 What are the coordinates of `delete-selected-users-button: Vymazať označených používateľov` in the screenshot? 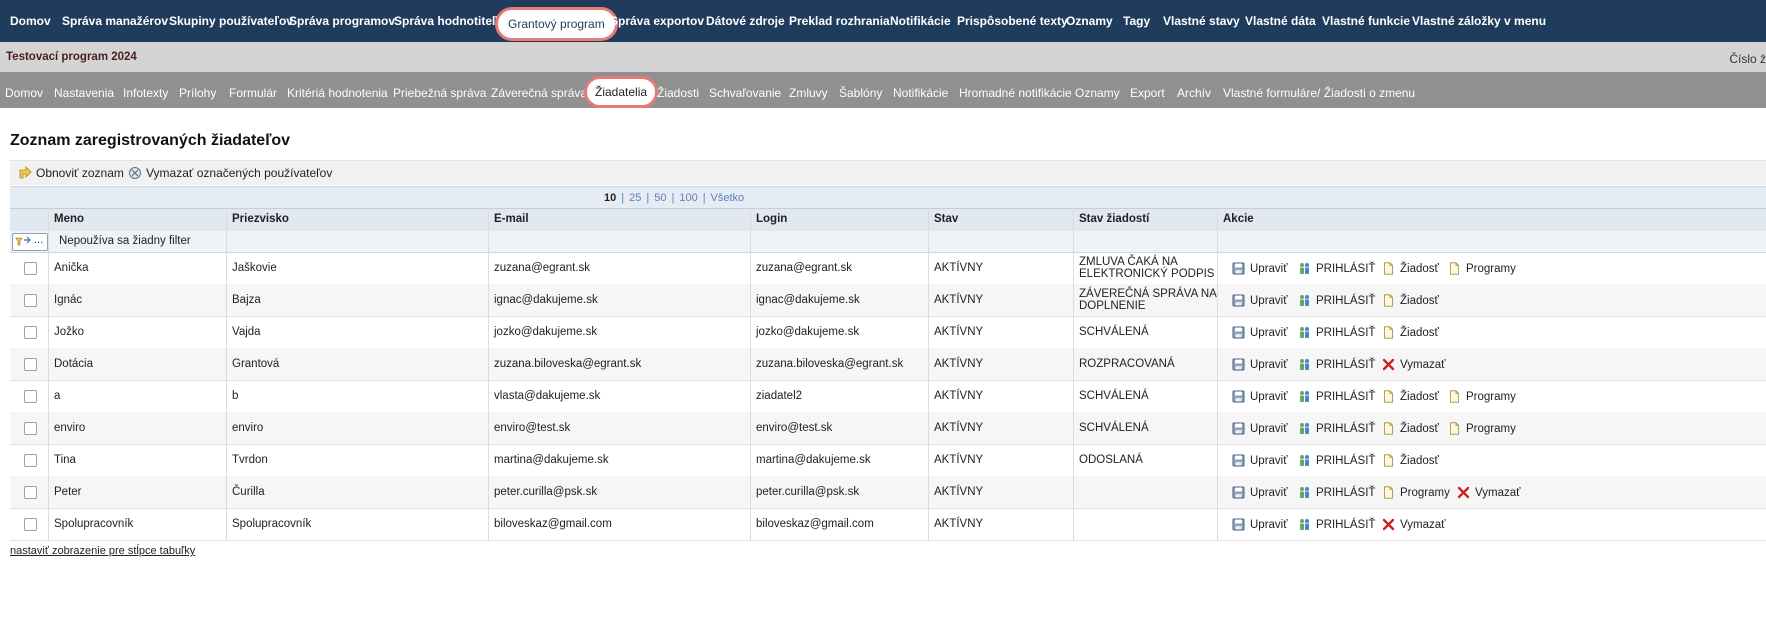 It's located at (230, 173).